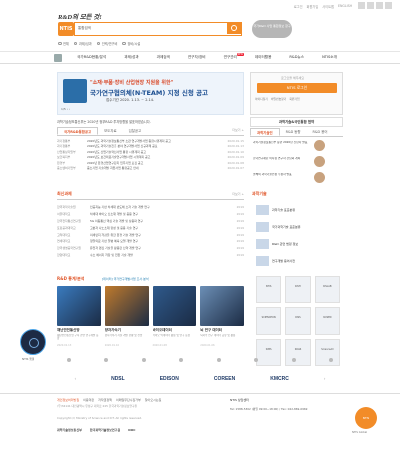 Image resolution: width=400 pixels, height=450 pixels. Describe the element at coordinates (174, 321) in the screenshot. I see `card: 바이오데이터 바이오 빅데이터 활용 및 연구 동향 2020.01.08` at that location.